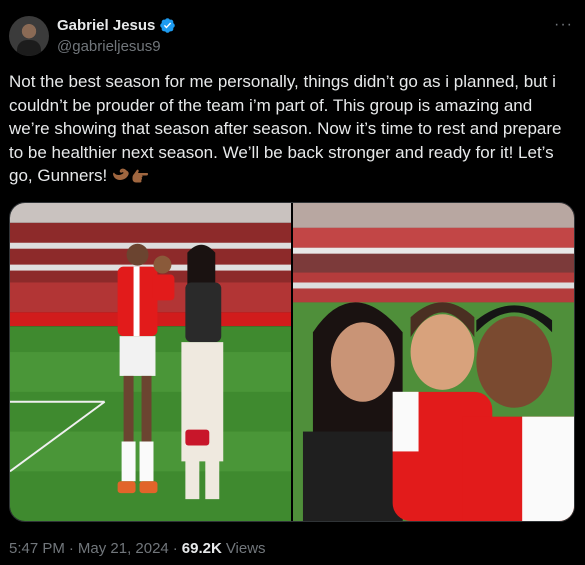 This screenshot has width=585, height=565. What do you see at coordinates (121, 175) in the screenshot?
I see `flexed-biceps-icon` at bounding box center [121, 175].